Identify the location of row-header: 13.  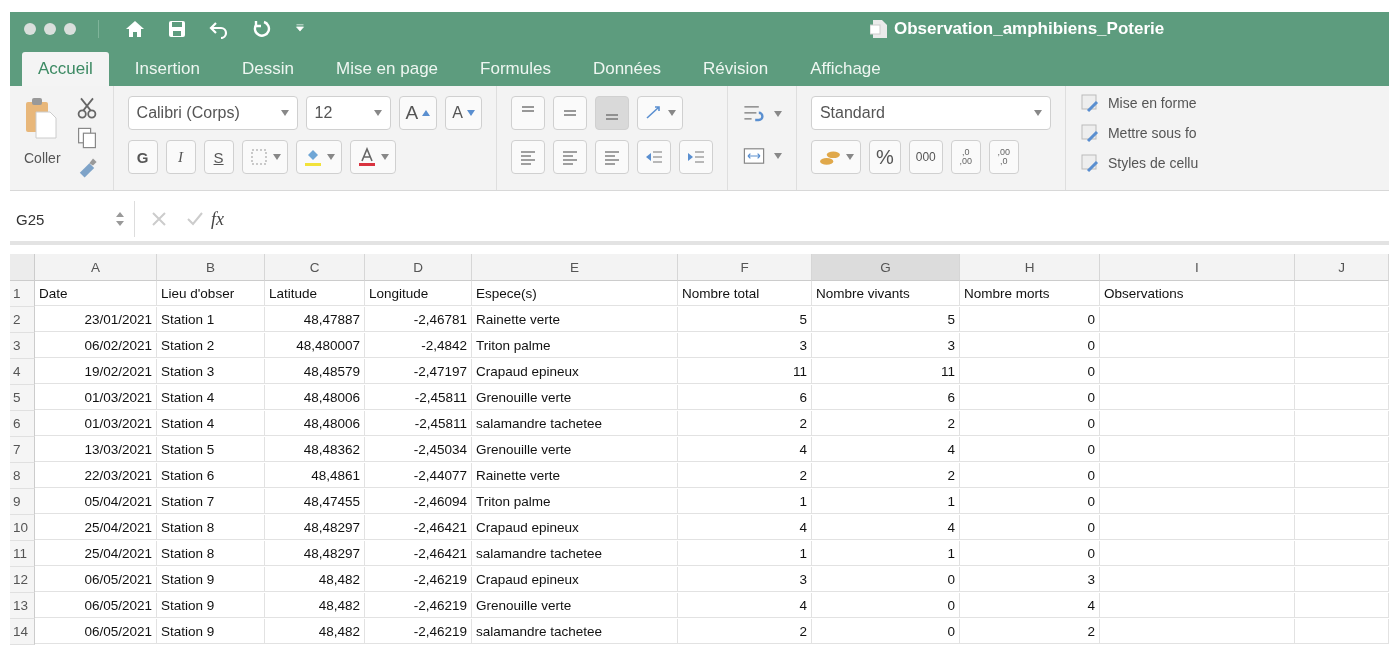
(22, 606).